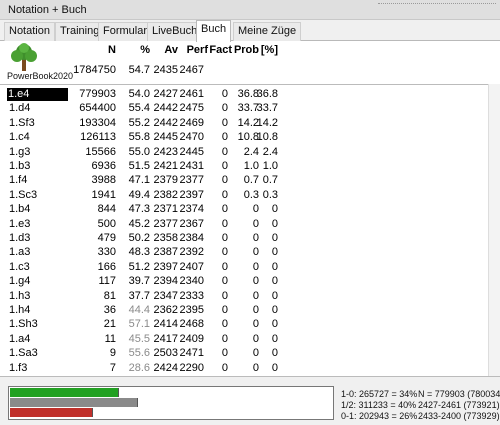 Image resolution: width=500 pixels, height=425 pixels. What do you see at coordinates (379, 416) in the screenshot?
I see `stat-black: 0-1: 202943 = 26%` at bounding box center [379, 416].